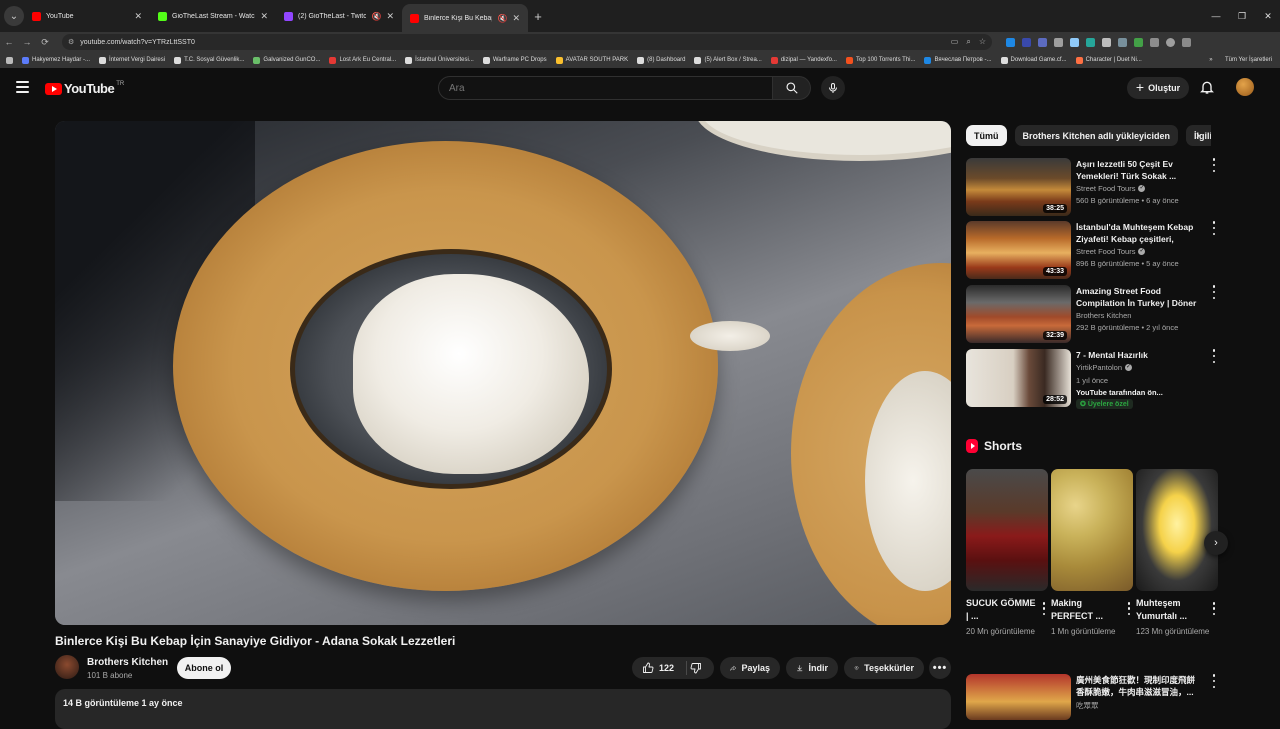 The width and height of the screenshot is (1280, 729). Describe the element at coordinates (87, 16) in the screenshot. I see `browser-tab: YouTube ✕` at that location.